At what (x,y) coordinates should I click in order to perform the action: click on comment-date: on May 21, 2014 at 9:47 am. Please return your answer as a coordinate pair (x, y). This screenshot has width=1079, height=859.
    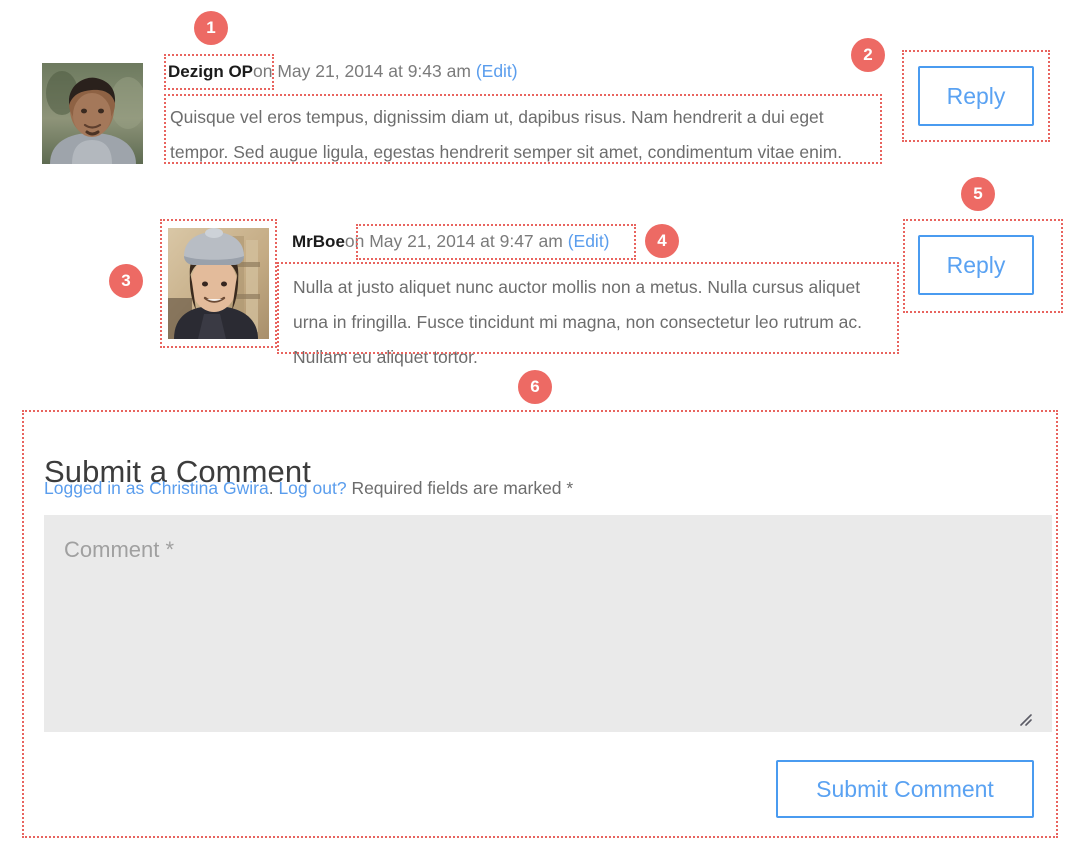
    Looking at the image, I should click on (453, 241).